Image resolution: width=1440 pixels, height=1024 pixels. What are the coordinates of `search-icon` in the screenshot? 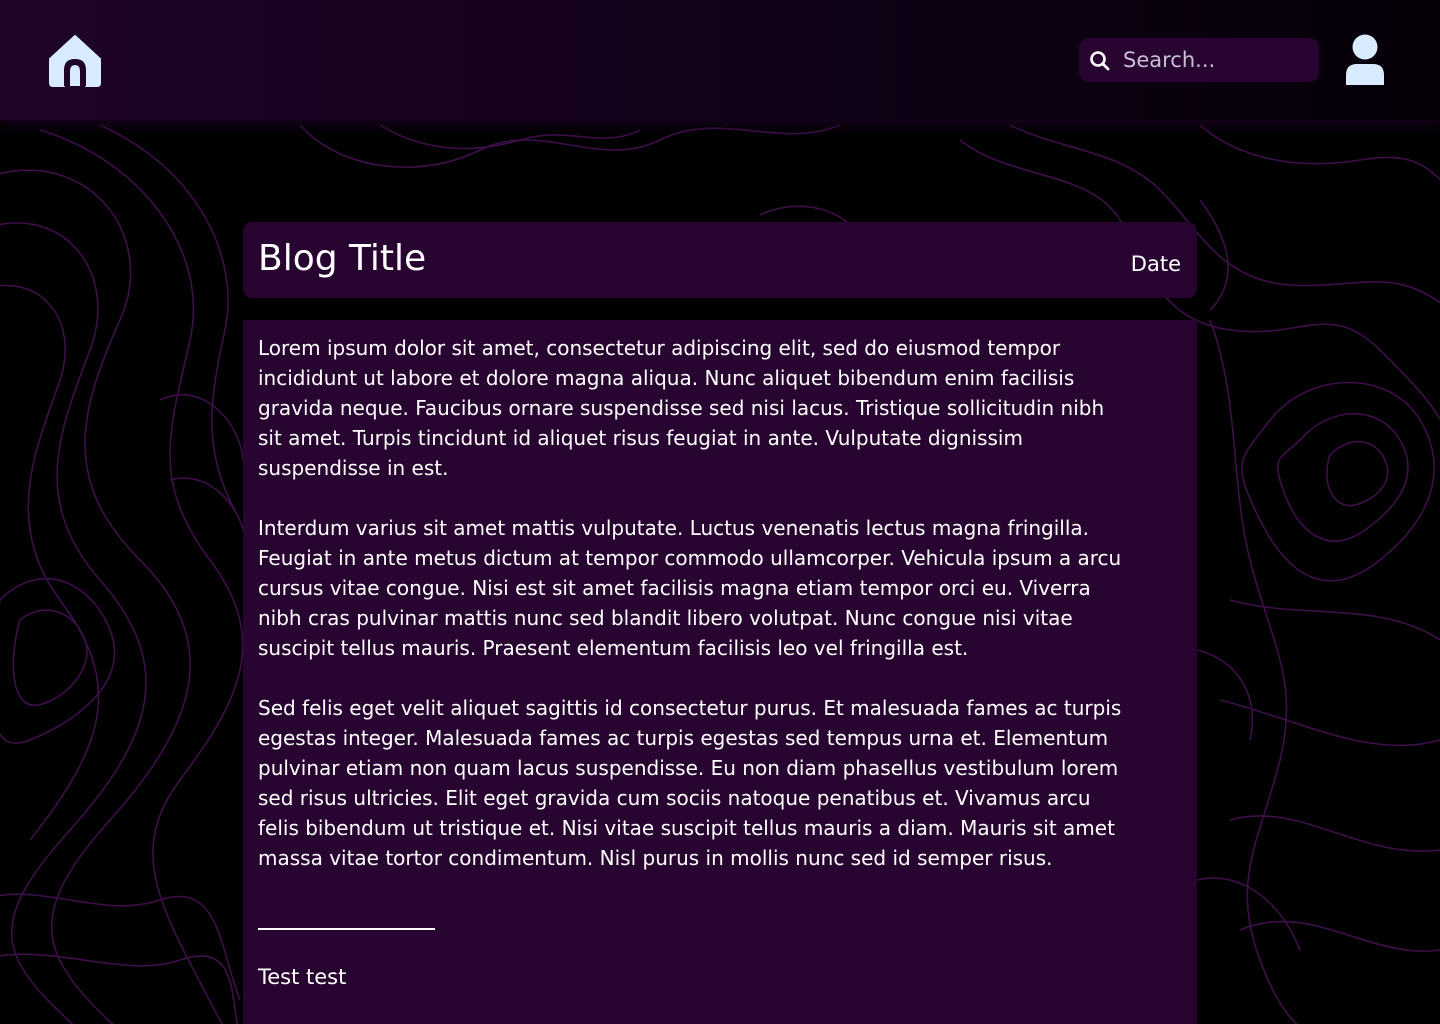 It's located at (1100, 61).